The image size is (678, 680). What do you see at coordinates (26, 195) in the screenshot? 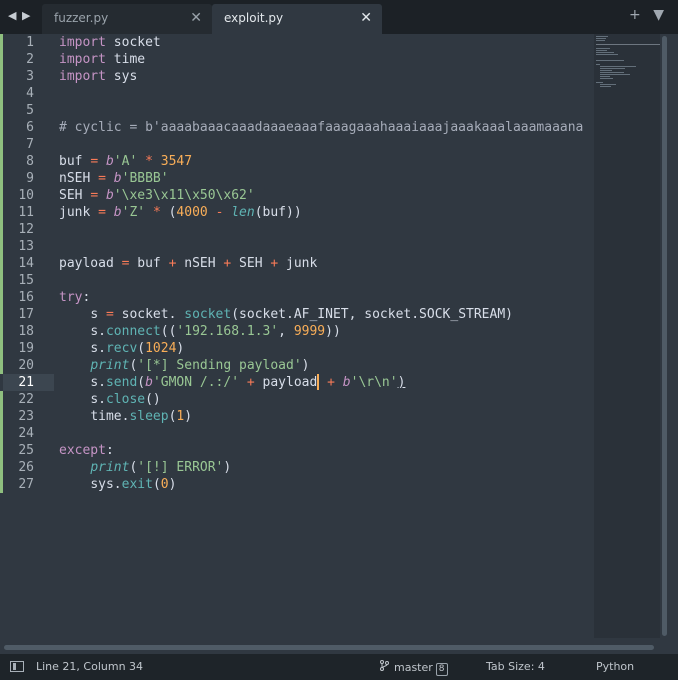
I see `line-number: 10` at bounding box center [26, 195].